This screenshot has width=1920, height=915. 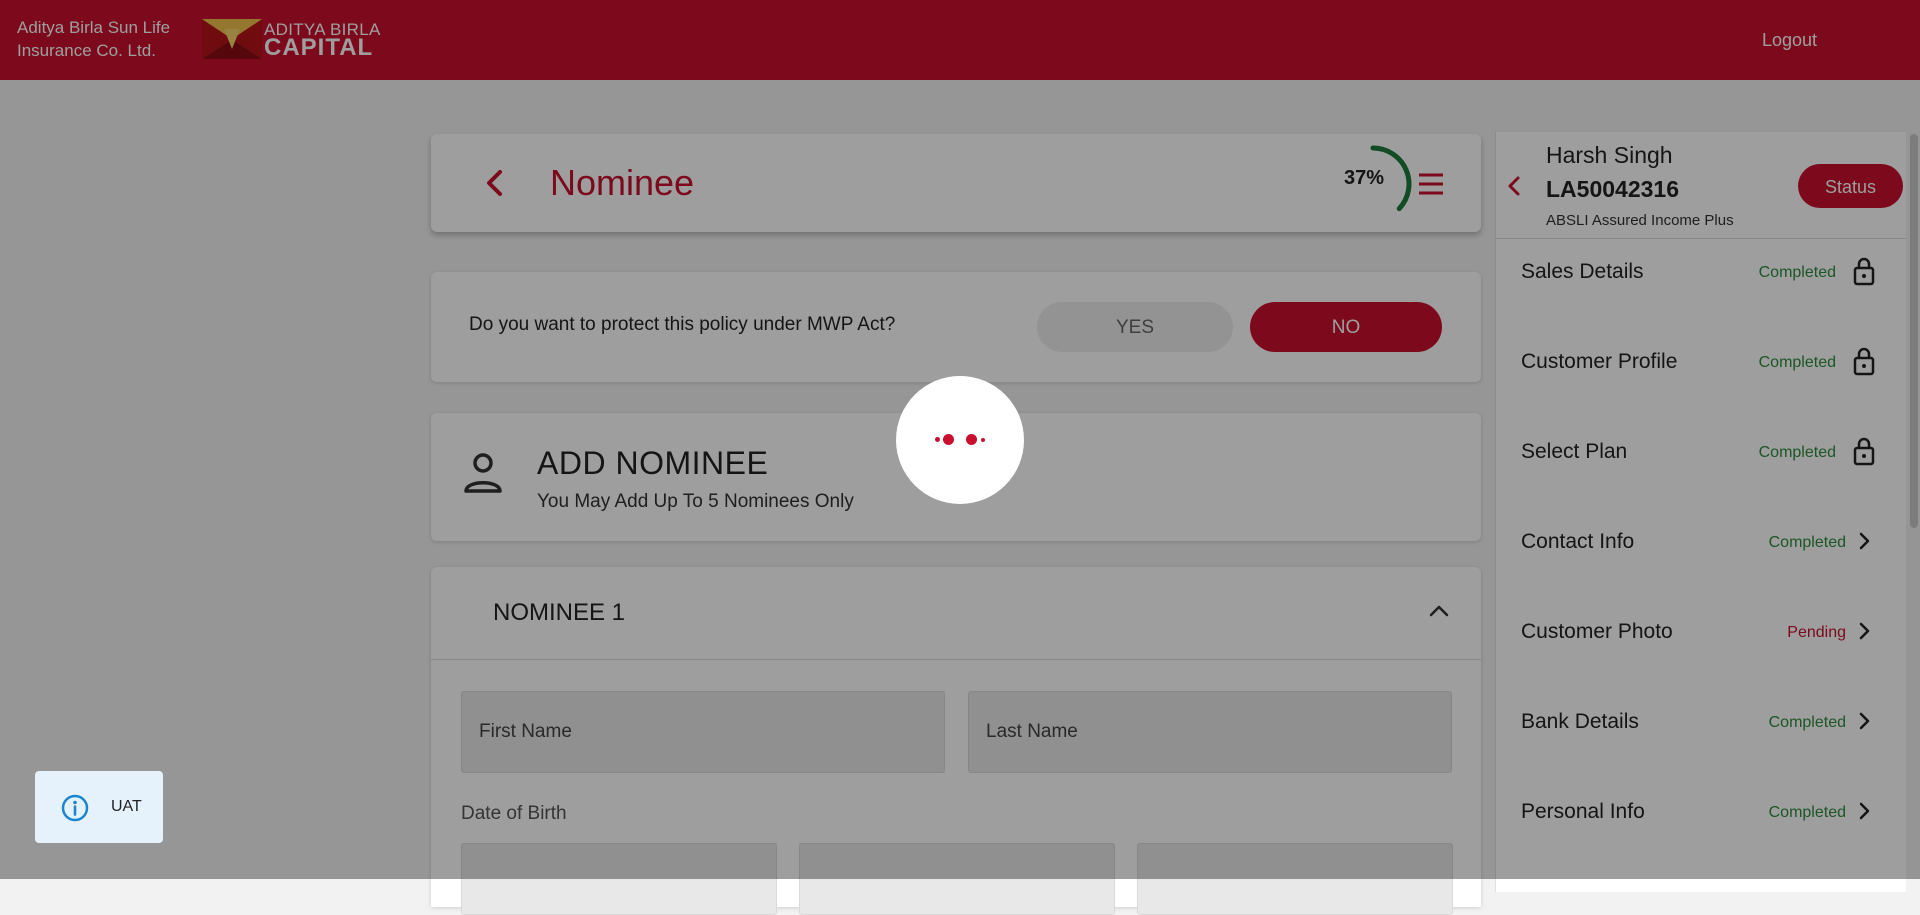 What do you see at coordinates (126, 806) in the screenshot?
I see `environment-label: UAT` at bounding box center [126, 806].